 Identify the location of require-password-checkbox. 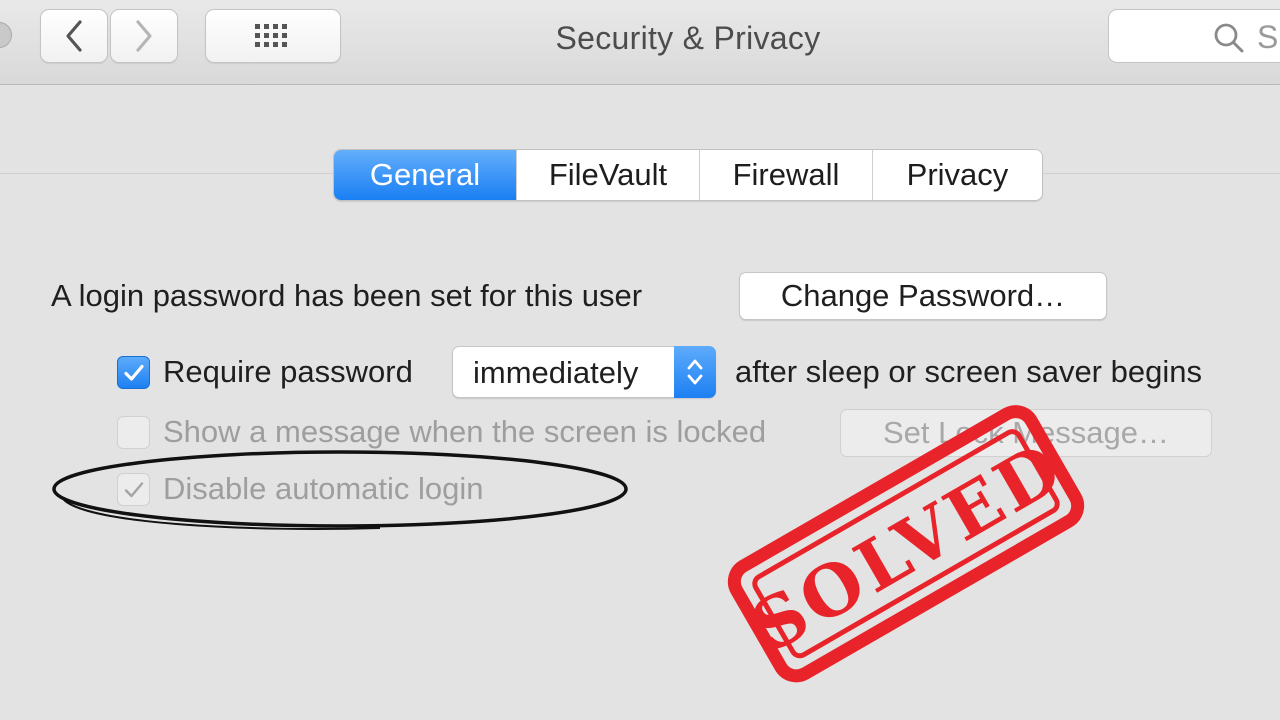
(133, 372).